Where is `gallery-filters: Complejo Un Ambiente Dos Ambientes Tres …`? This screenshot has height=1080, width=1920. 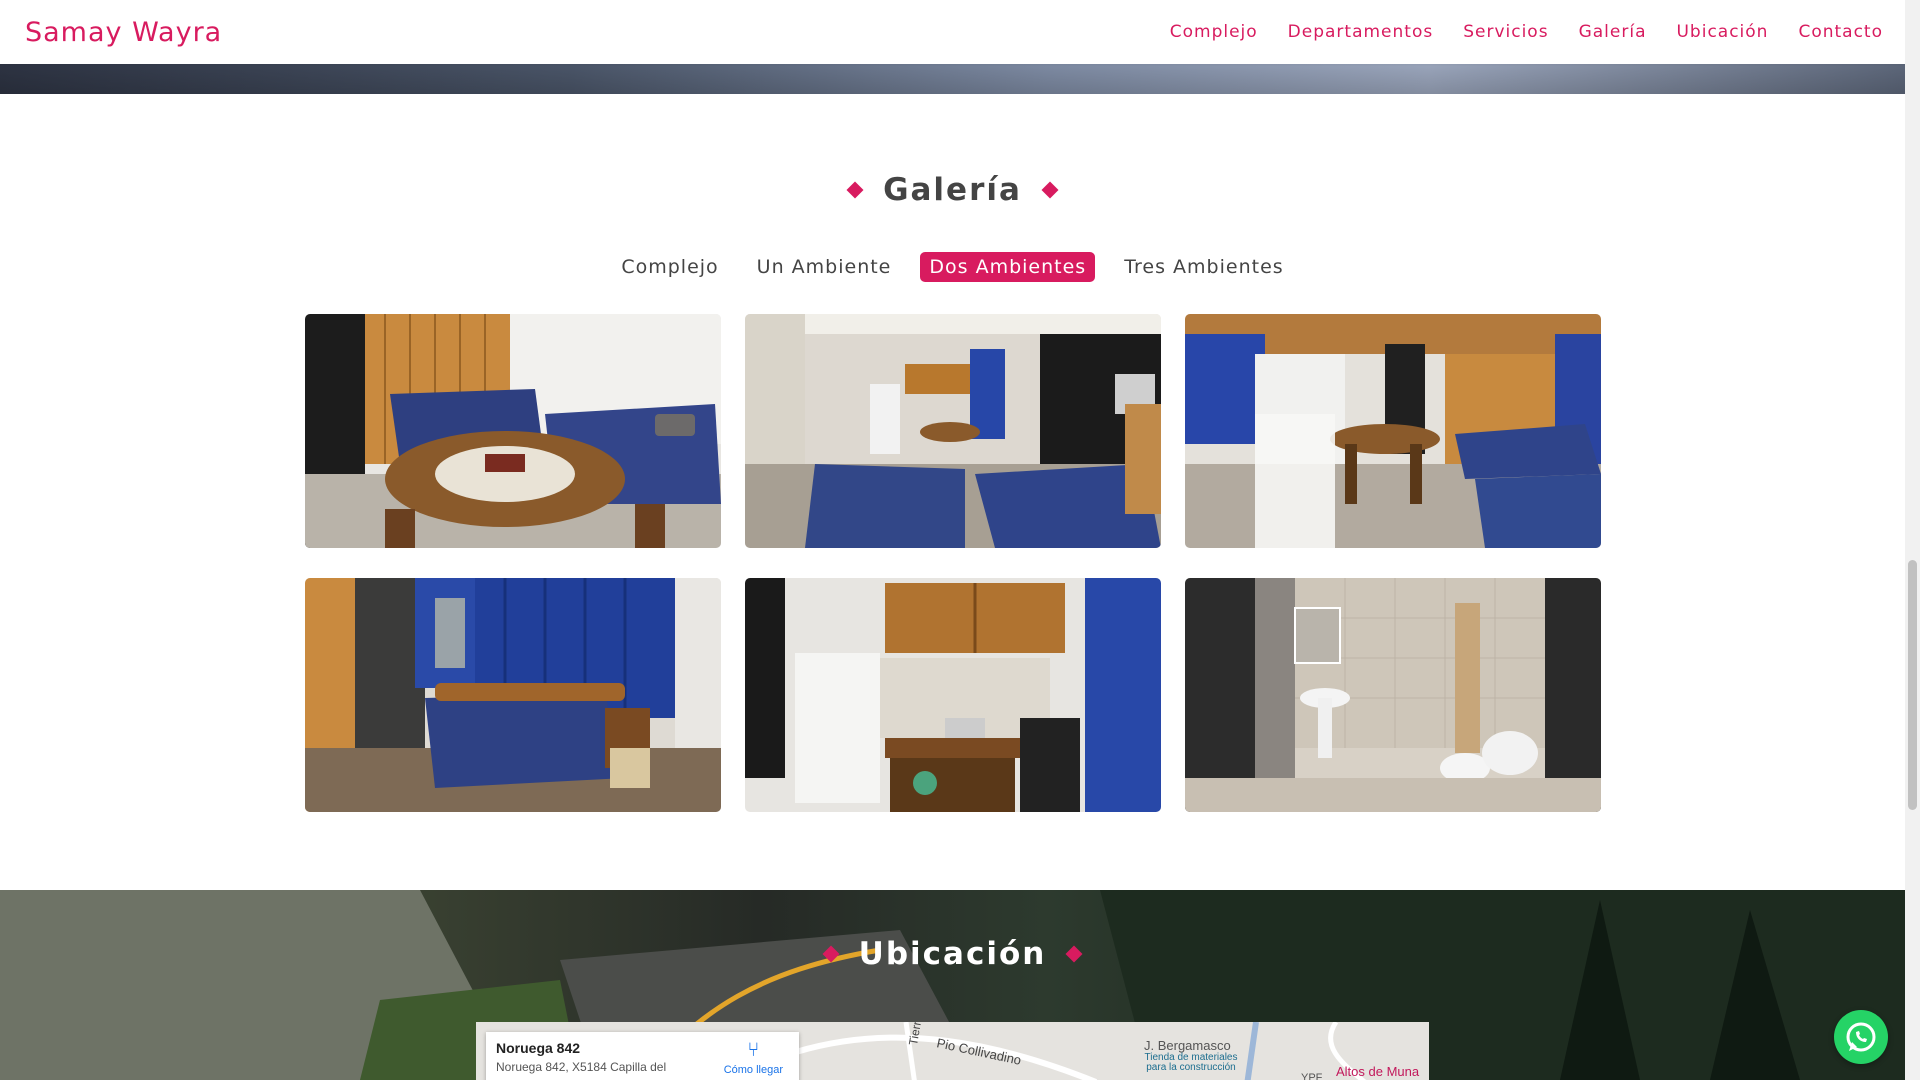
gallery-filters: Complejo Un Ambiente Dos Ambientes Tres … is located at coordinates (952, 267).